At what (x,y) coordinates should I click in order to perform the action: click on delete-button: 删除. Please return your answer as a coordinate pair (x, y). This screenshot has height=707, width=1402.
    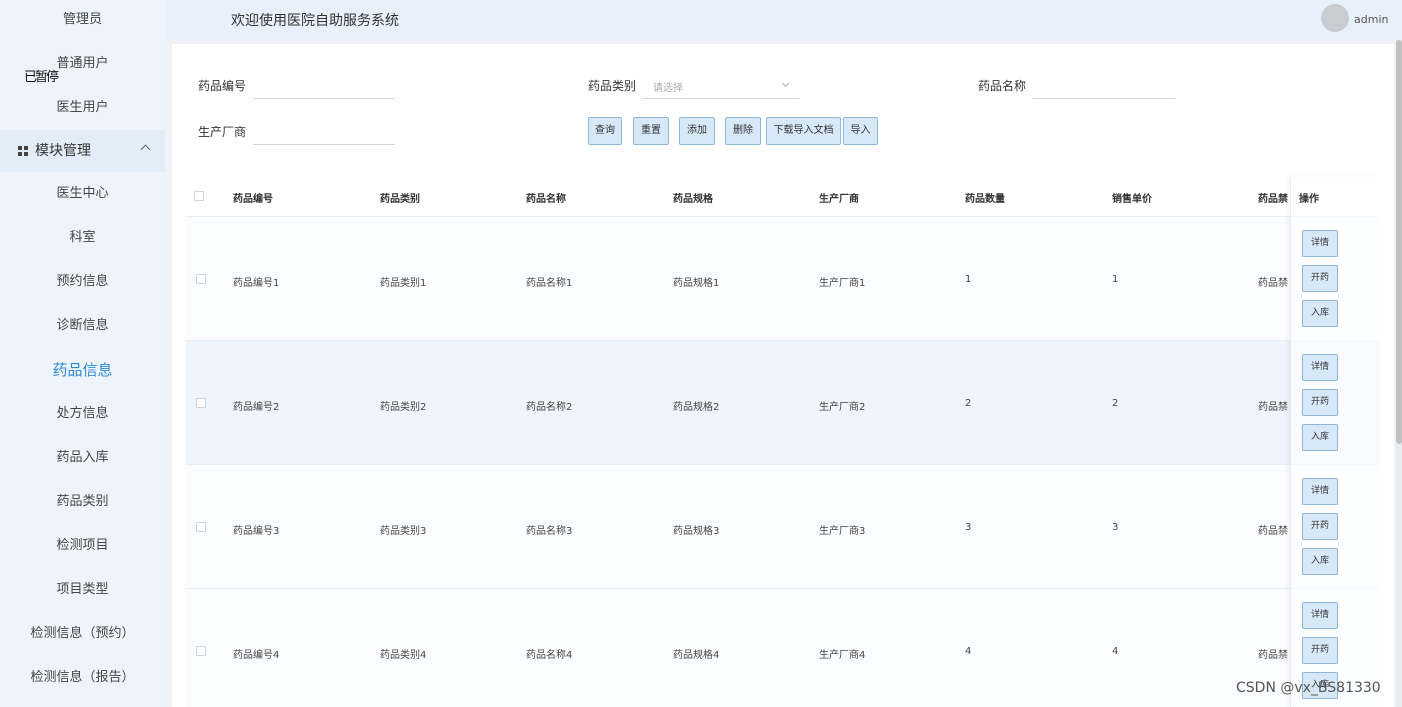
    Looking at the image, I should click on (743, 131).